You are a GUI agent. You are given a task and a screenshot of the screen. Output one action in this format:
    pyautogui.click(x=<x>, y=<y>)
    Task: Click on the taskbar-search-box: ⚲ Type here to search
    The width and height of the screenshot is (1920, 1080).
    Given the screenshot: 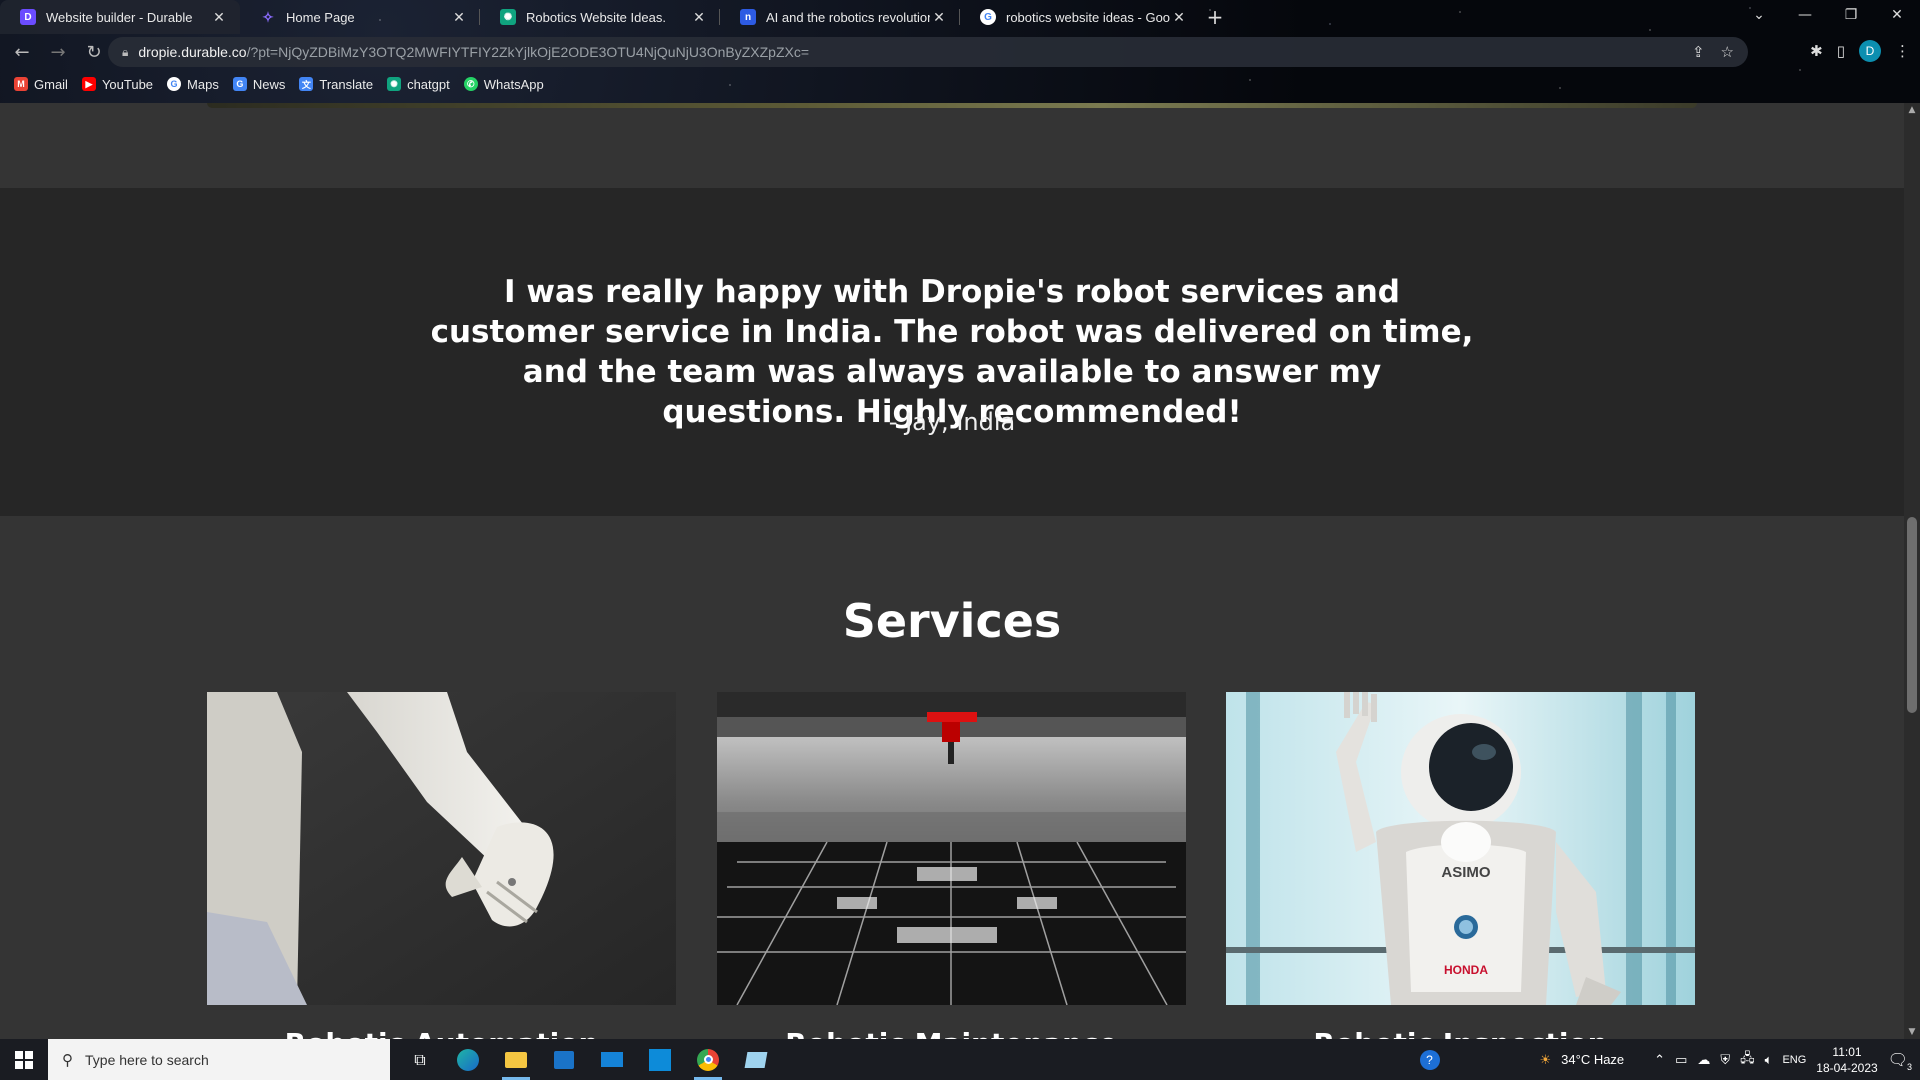 What is the action you would take?
    pyautogui.click(x=219, y=1059)
    